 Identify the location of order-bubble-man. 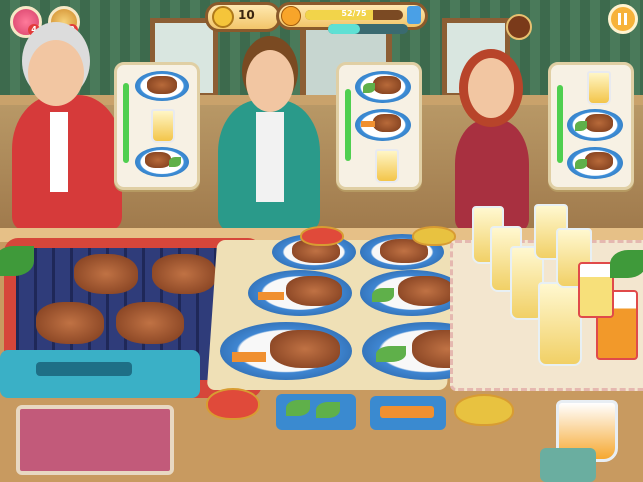
(379, 126).